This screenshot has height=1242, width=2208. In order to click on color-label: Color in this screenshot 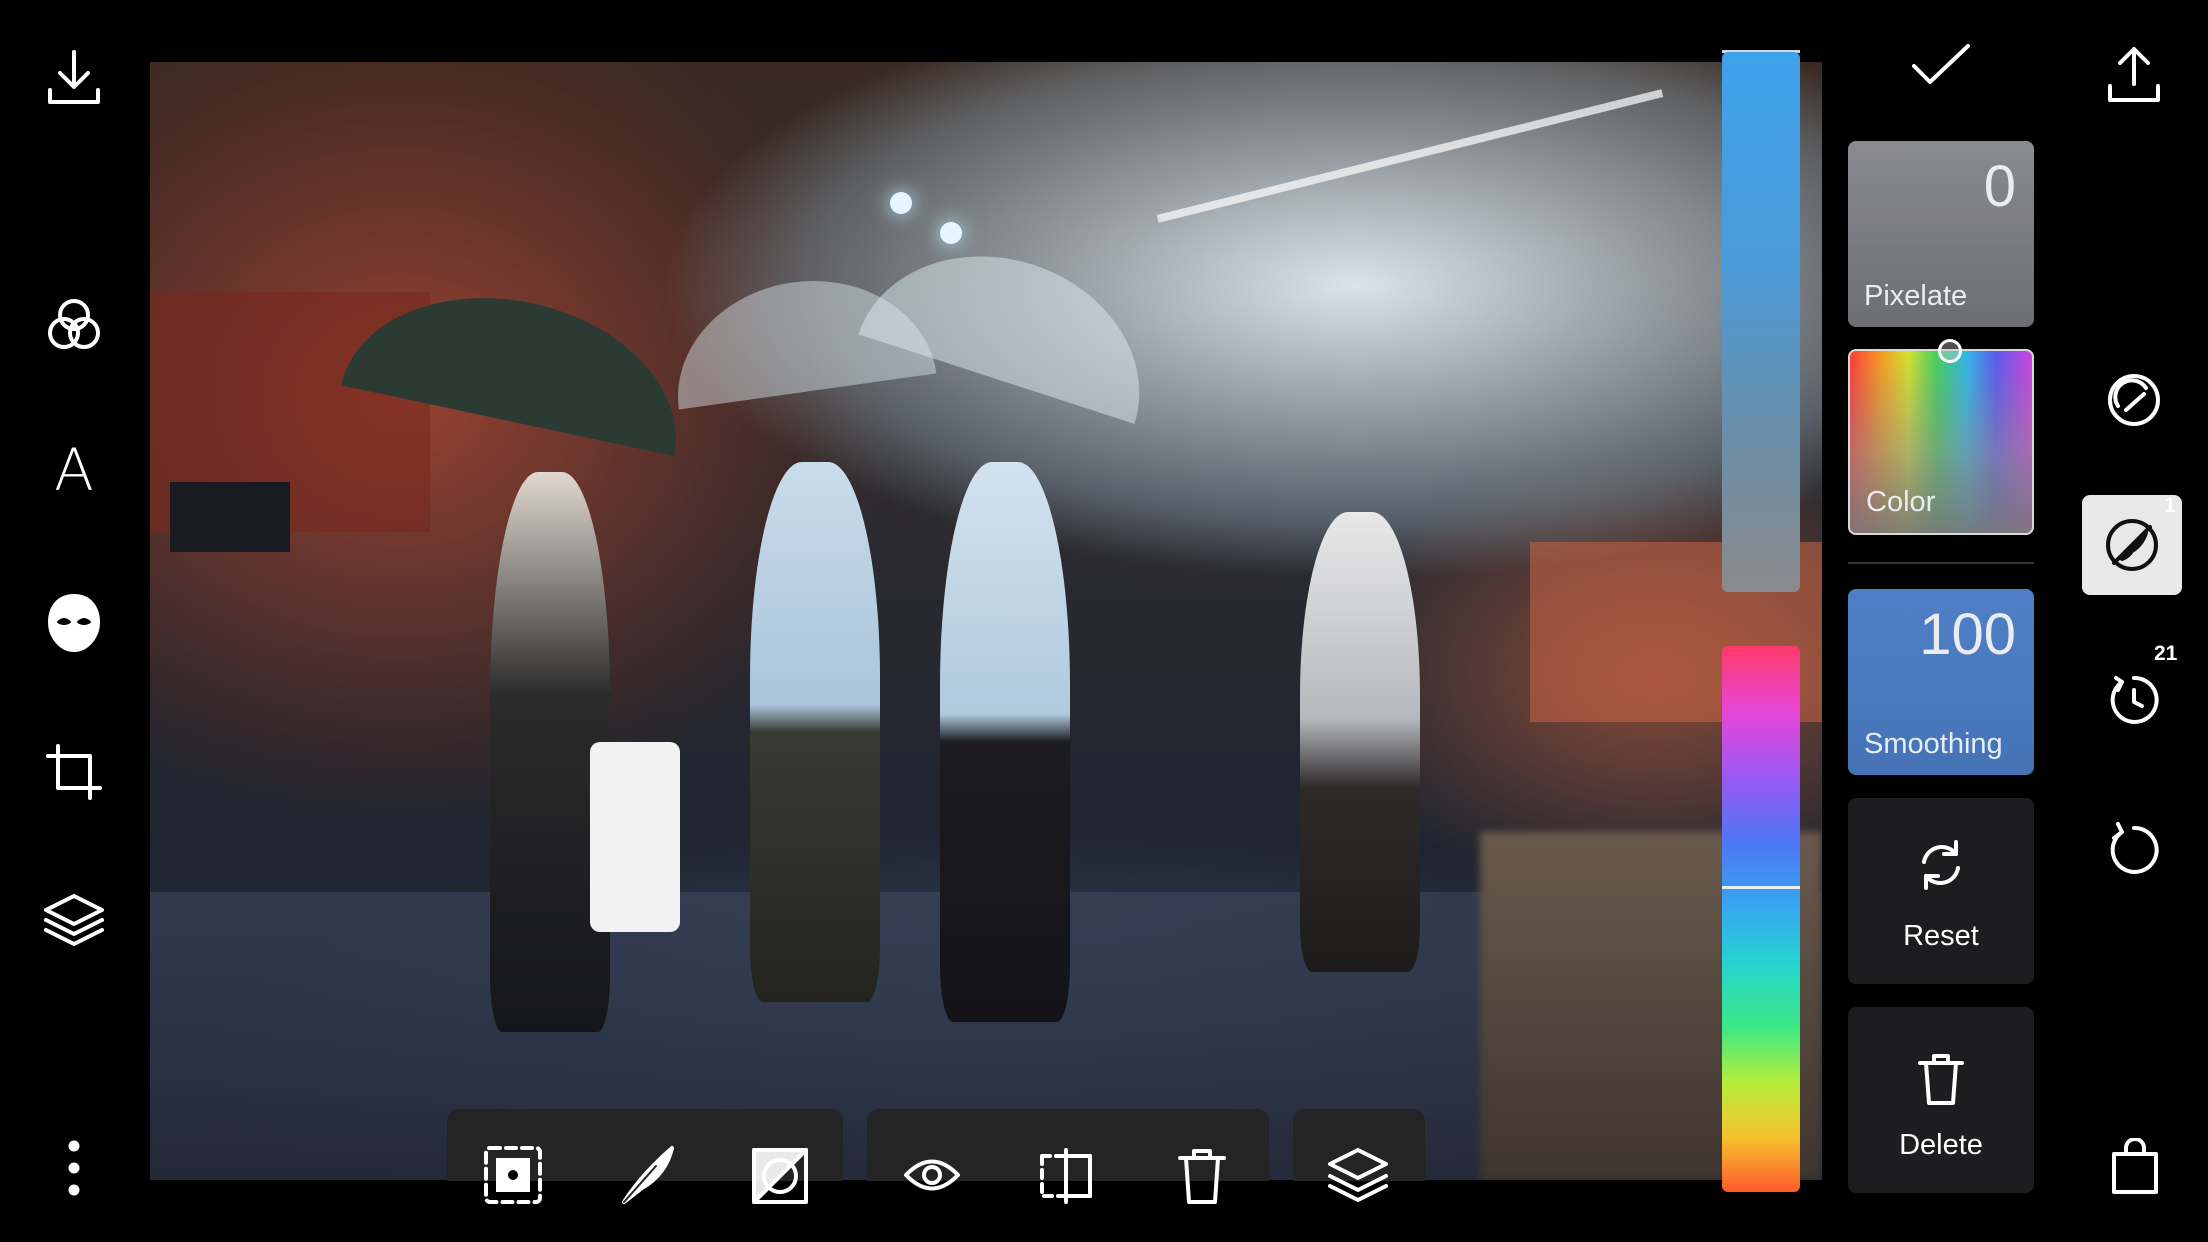, I will do `click(1901, 502)`.